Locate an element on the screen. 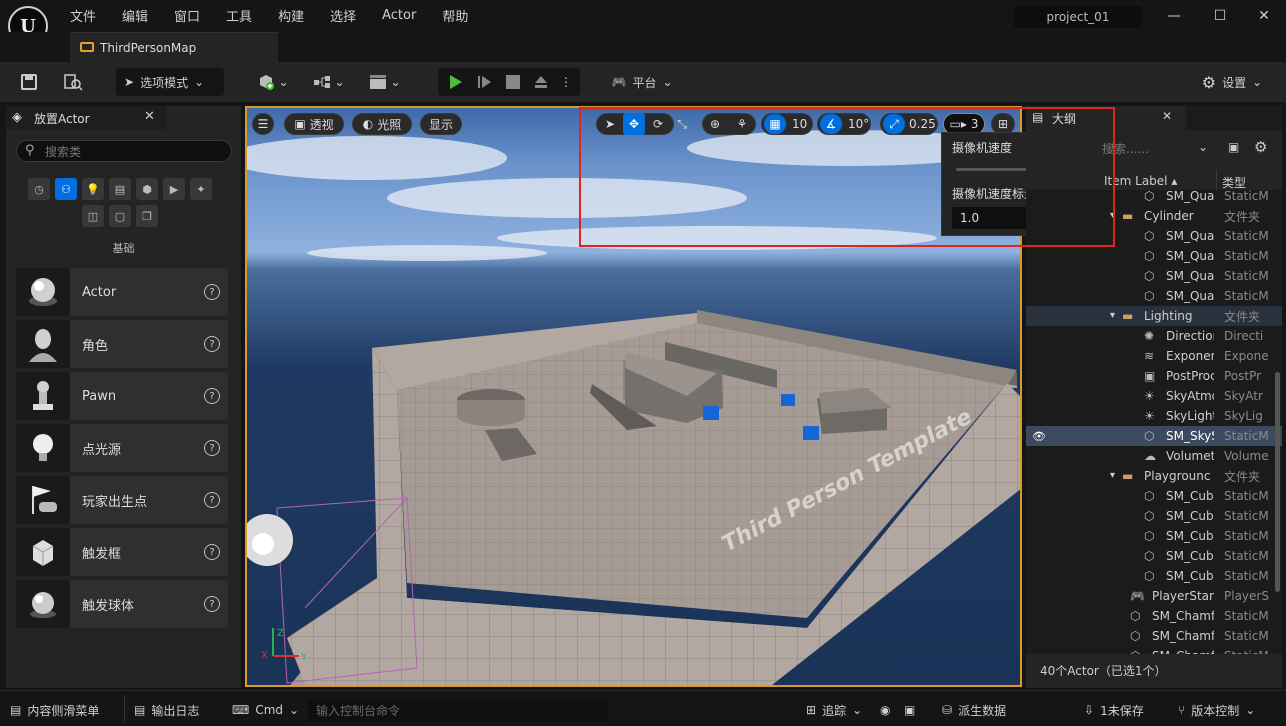  outliner-row: ☀ SkyAtmo SkyAtr is located at coordinates (1154, 396).